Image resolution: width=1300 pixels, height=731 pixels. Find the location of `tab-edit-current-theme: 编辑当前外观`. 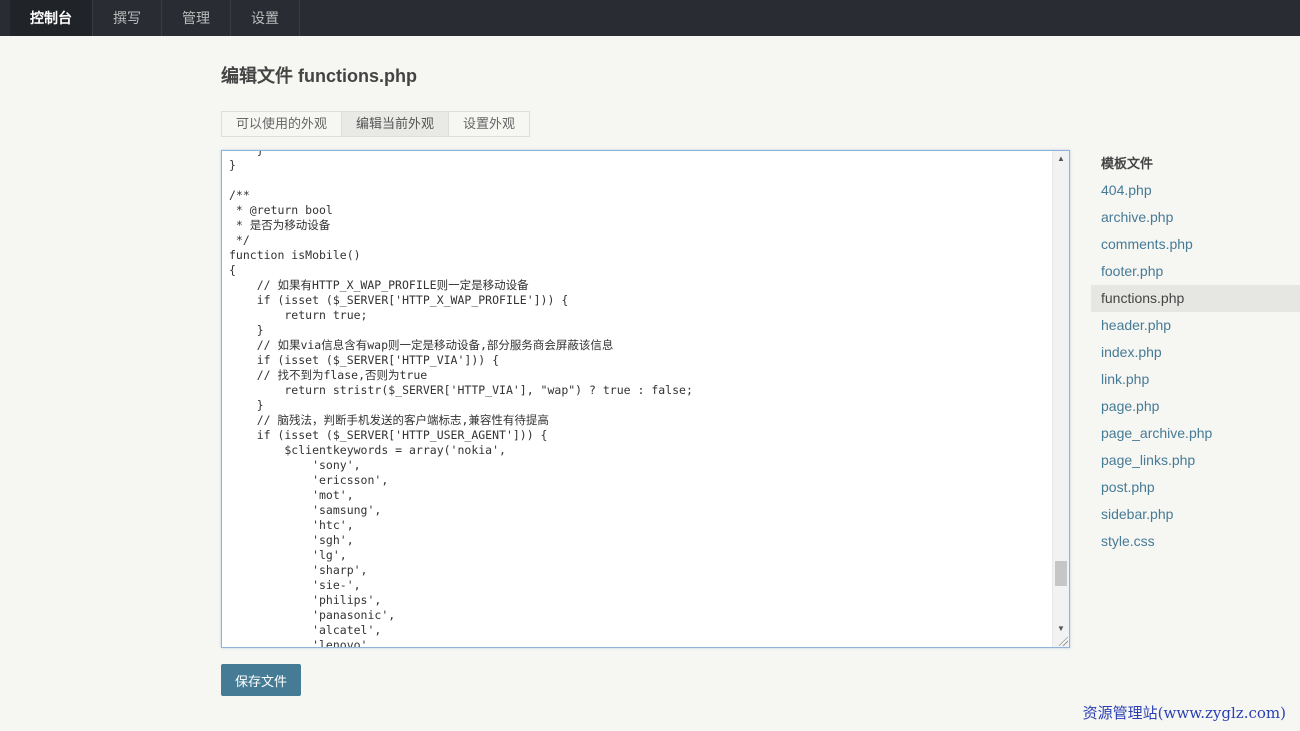

tab-edit-current-theme: 编辑当前外观 is located at coordinates (395, 124).